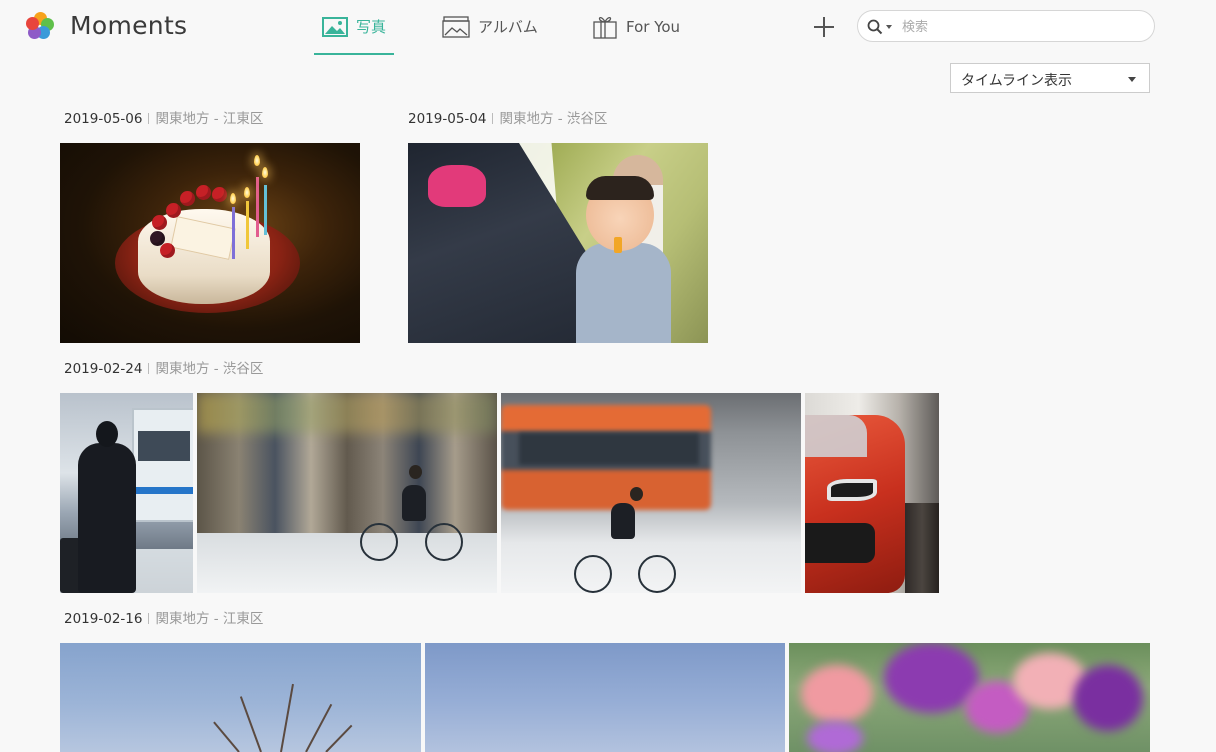 The height and width of the screenshot is (752, 1216). I want to click on moment-date: 2019-05-04, so click(447, 119).